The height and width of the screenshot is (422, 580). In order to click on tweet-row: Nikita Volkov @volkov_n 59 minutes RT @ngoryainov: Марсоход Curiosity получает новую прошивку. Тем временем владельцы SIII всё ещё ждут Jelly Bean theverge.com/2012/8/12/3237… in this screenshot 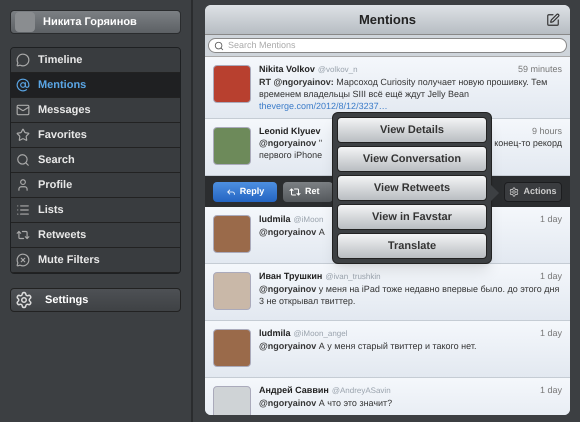, I will do `click(387, 88)`.